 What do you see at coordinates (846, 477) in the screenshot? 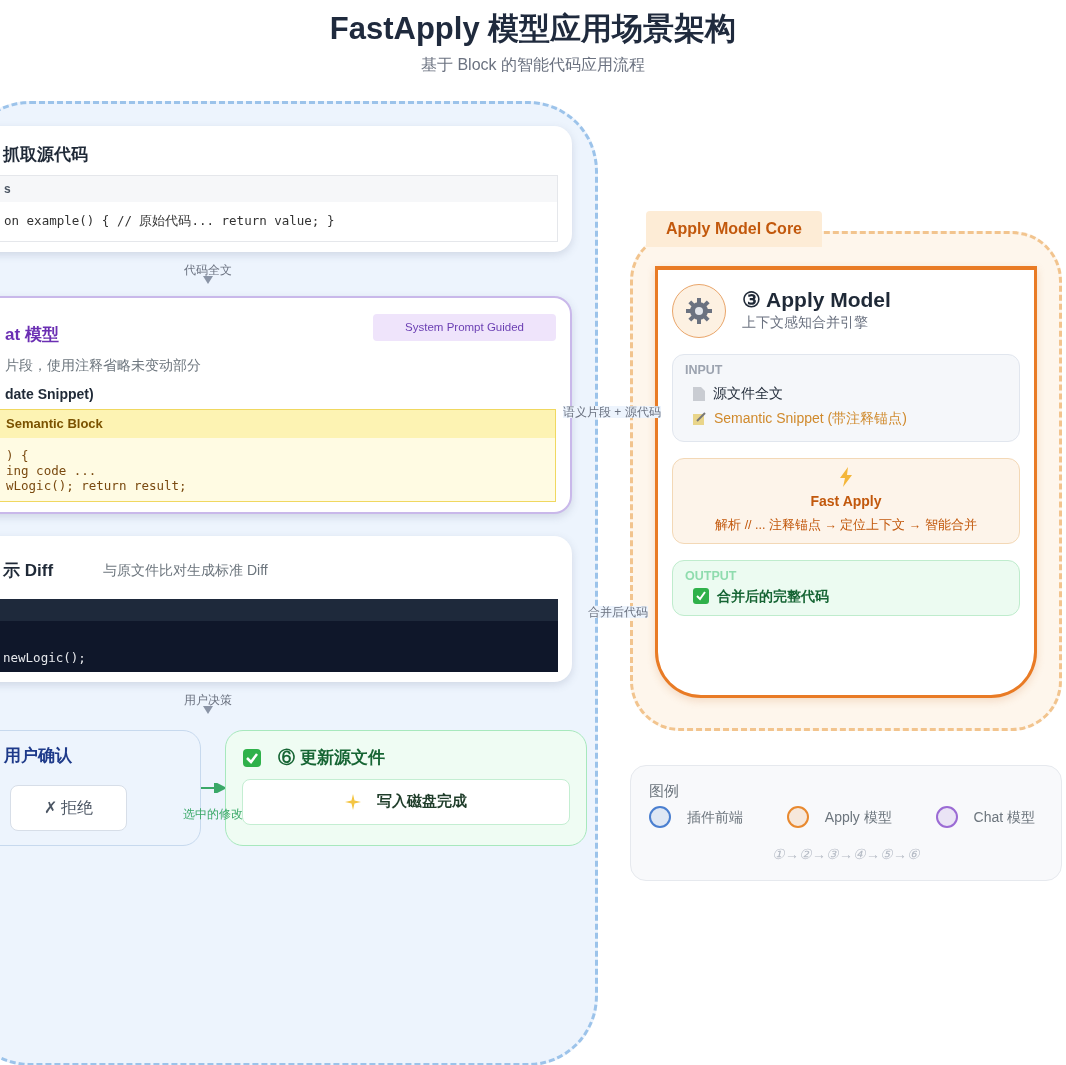
I see `lightning-icon` at bounding box center [846, 477].